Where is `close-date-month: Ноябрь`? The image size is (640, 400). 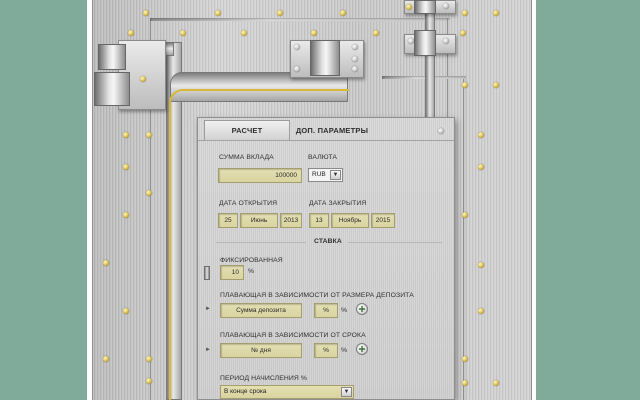
close-date-month: Ноябрь is located at coordinates (350, 220).